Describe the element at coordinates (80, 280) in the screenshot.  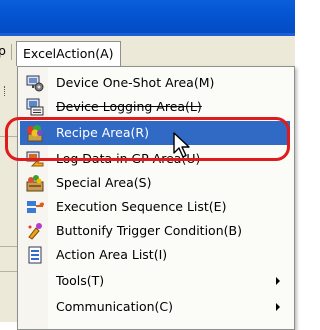
I see `menu-item-label: Tools(T)` at that location.